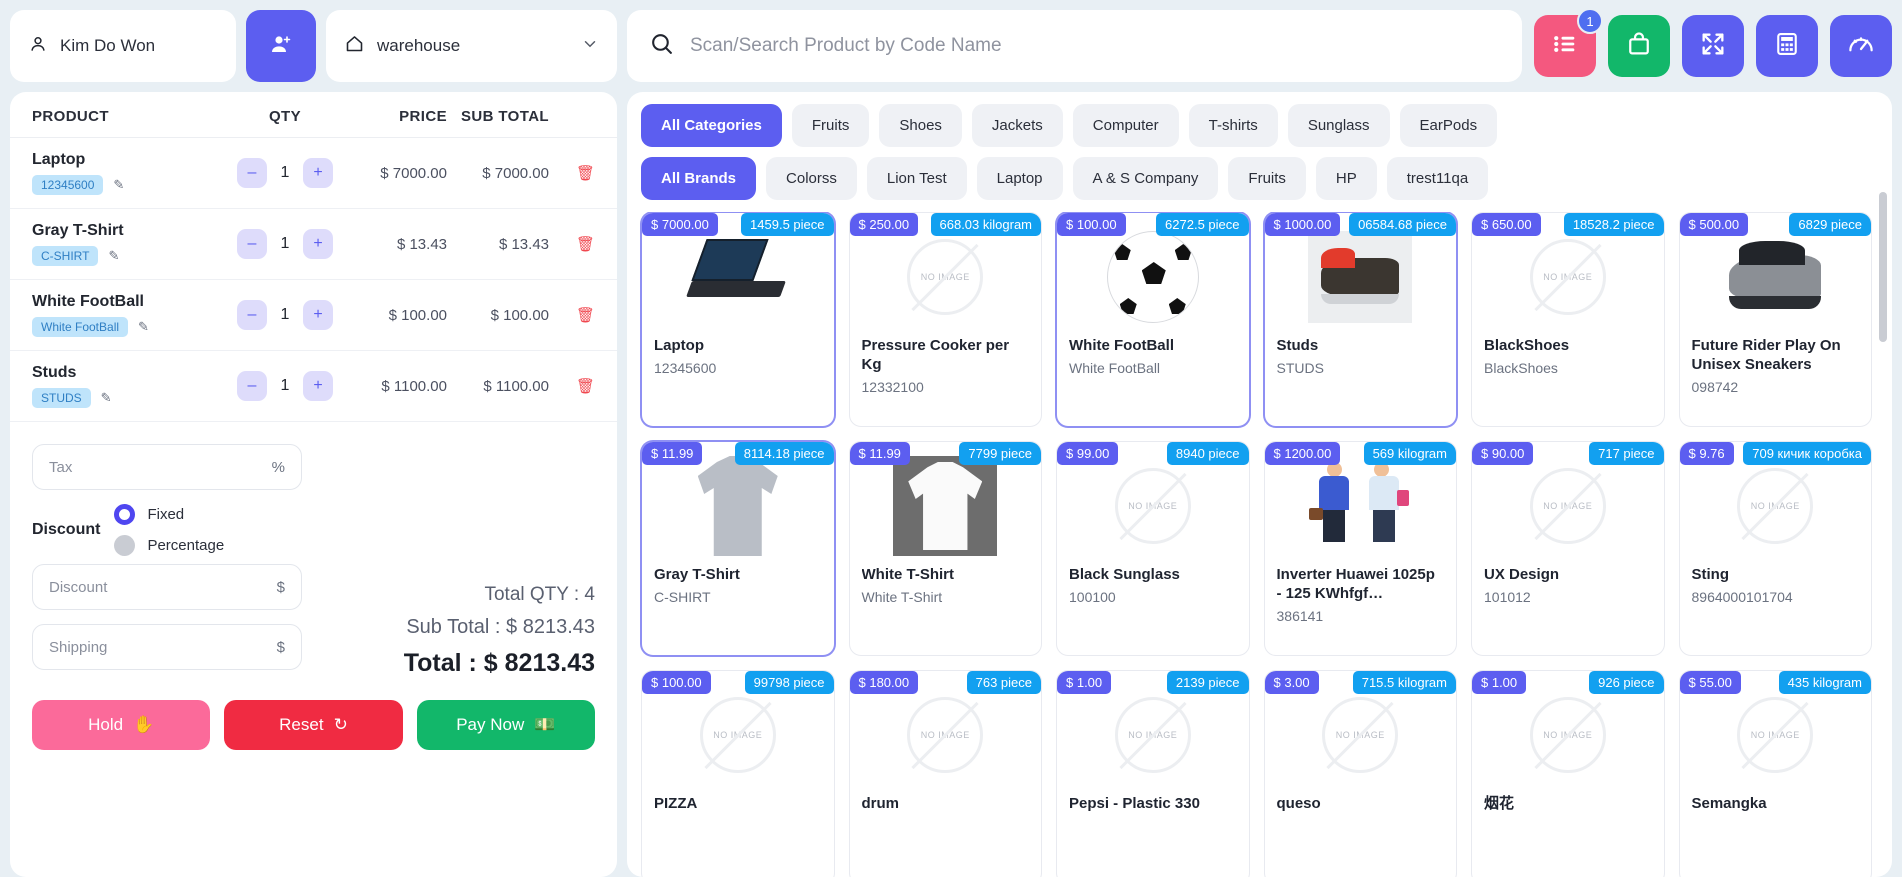 This screenshot has height=877, width=1902. I want to click on brand-chip-laptop: Laptop, so click(1019, 178).